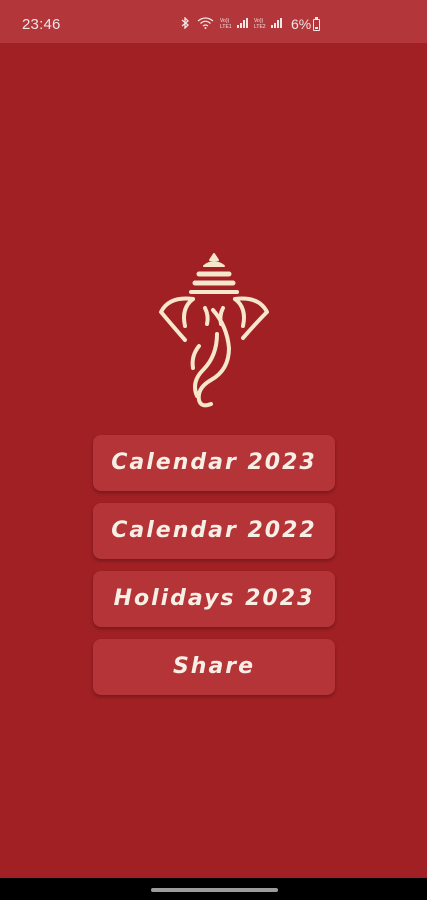 The width and height of the screenshot is (427, 900). Describe the element at coordinates (41, 24) in the screenshot. I see `status-time: 23:46` at that location.